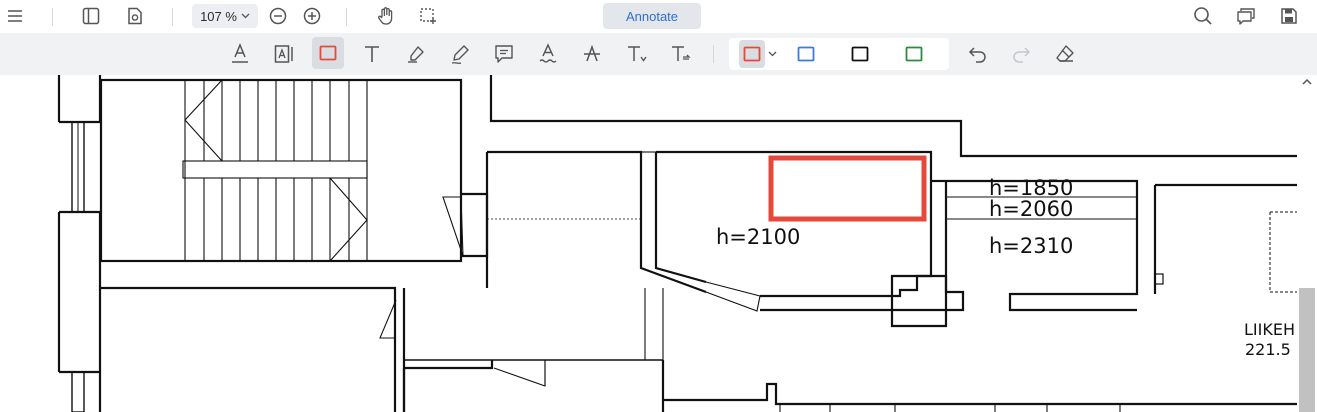 Image resolution: width=1317 pixels, height=412 pixels. I want to click on redo-icon, so click(1021, 54).